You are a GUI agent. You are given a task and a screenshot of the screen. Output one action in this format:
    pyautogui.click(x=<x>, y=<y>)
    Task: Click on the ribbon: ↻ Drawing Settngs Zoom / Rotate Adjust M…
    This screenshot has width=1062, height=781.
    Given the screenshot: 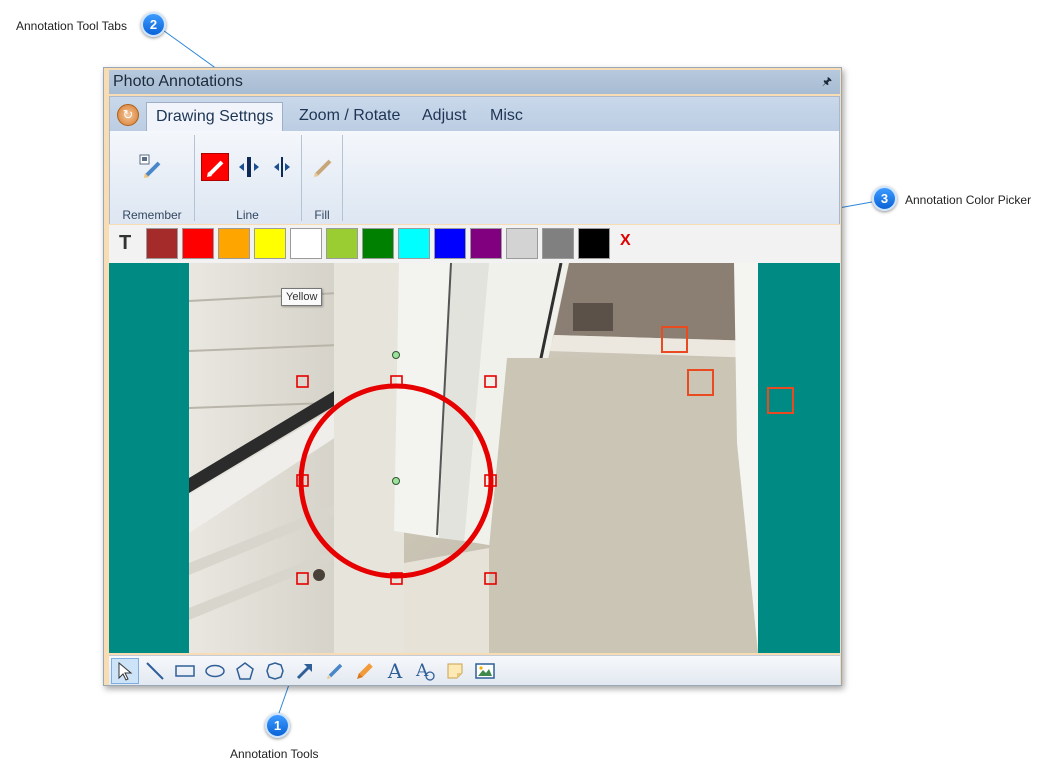 What is the action you would take?
    pyautogui.click(x=474, y=160)
    